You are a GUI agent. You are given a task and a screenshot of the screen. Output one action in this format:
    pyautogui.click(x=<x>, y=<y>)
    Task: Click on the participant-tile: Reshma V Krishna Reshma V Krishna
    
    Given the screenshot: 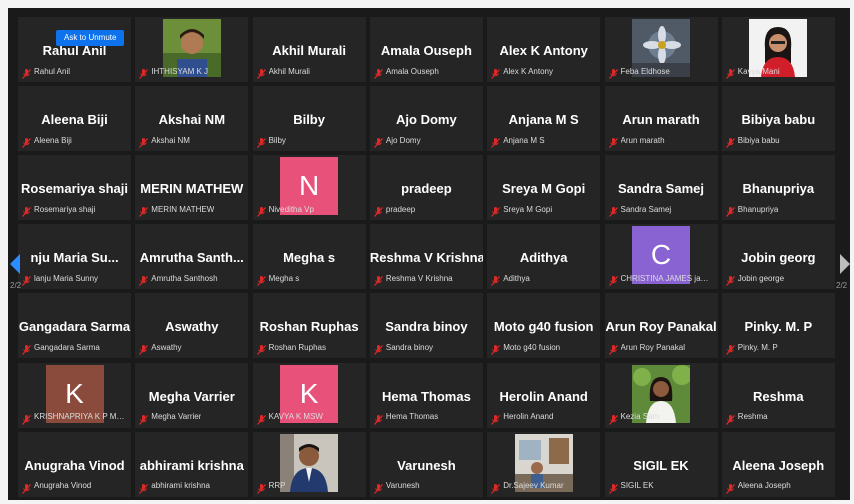 What is the action you would take?
    pyautogui.click(x=426, y=257)
    